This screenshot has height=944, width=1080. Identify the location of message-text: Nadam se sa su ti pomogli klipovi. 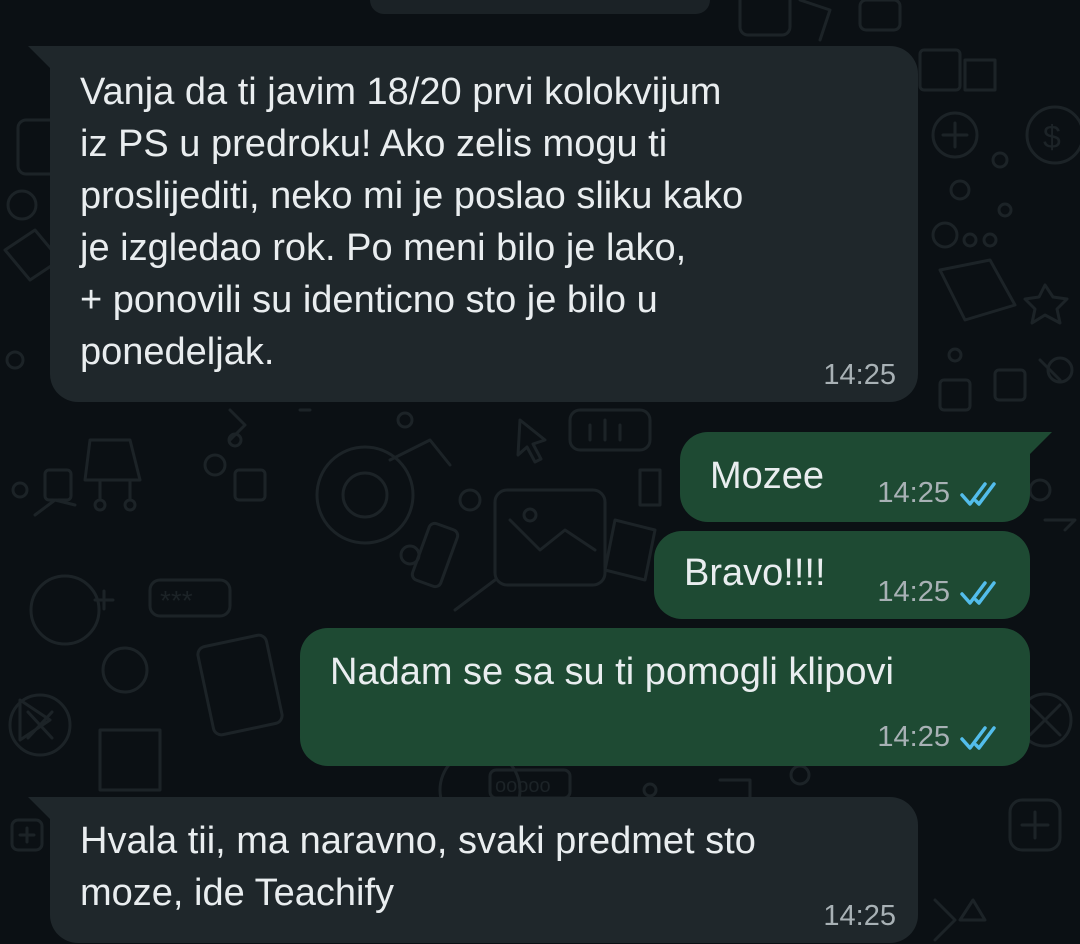
(612, 672).